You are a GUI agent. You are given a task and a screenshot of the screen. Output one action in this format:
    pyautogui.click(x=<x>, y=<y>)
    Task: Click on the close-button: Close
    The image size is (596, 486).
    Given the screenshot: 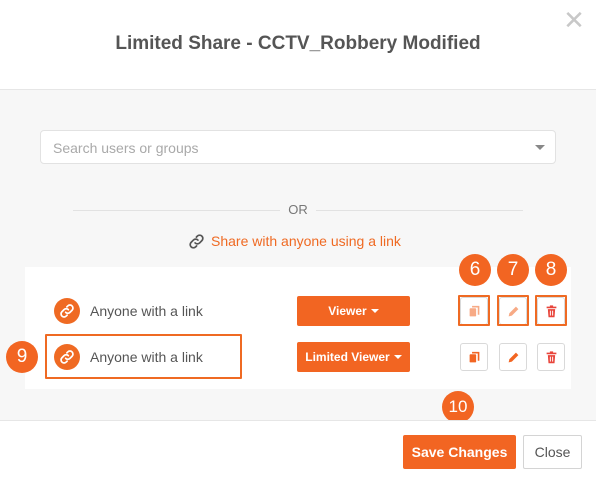 What is the action you would take?
    pyautogui.click(x=552, y=452)
    